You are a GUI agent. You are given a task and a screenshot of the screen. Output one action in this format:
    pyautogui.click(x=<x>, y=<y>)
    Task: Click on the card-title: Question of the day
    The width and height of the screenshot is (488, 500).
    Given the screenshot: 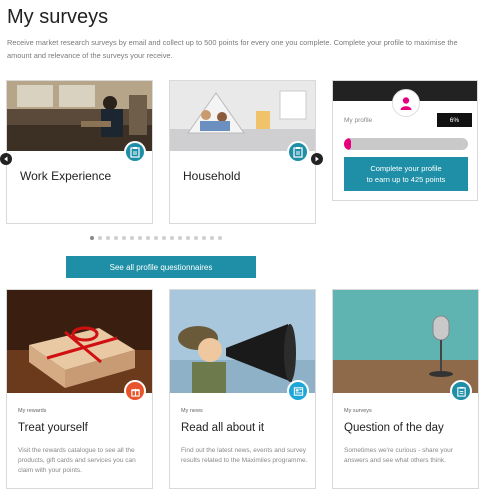 What is the action you would take?
    pyautogui.click(x=394, y=428)
    